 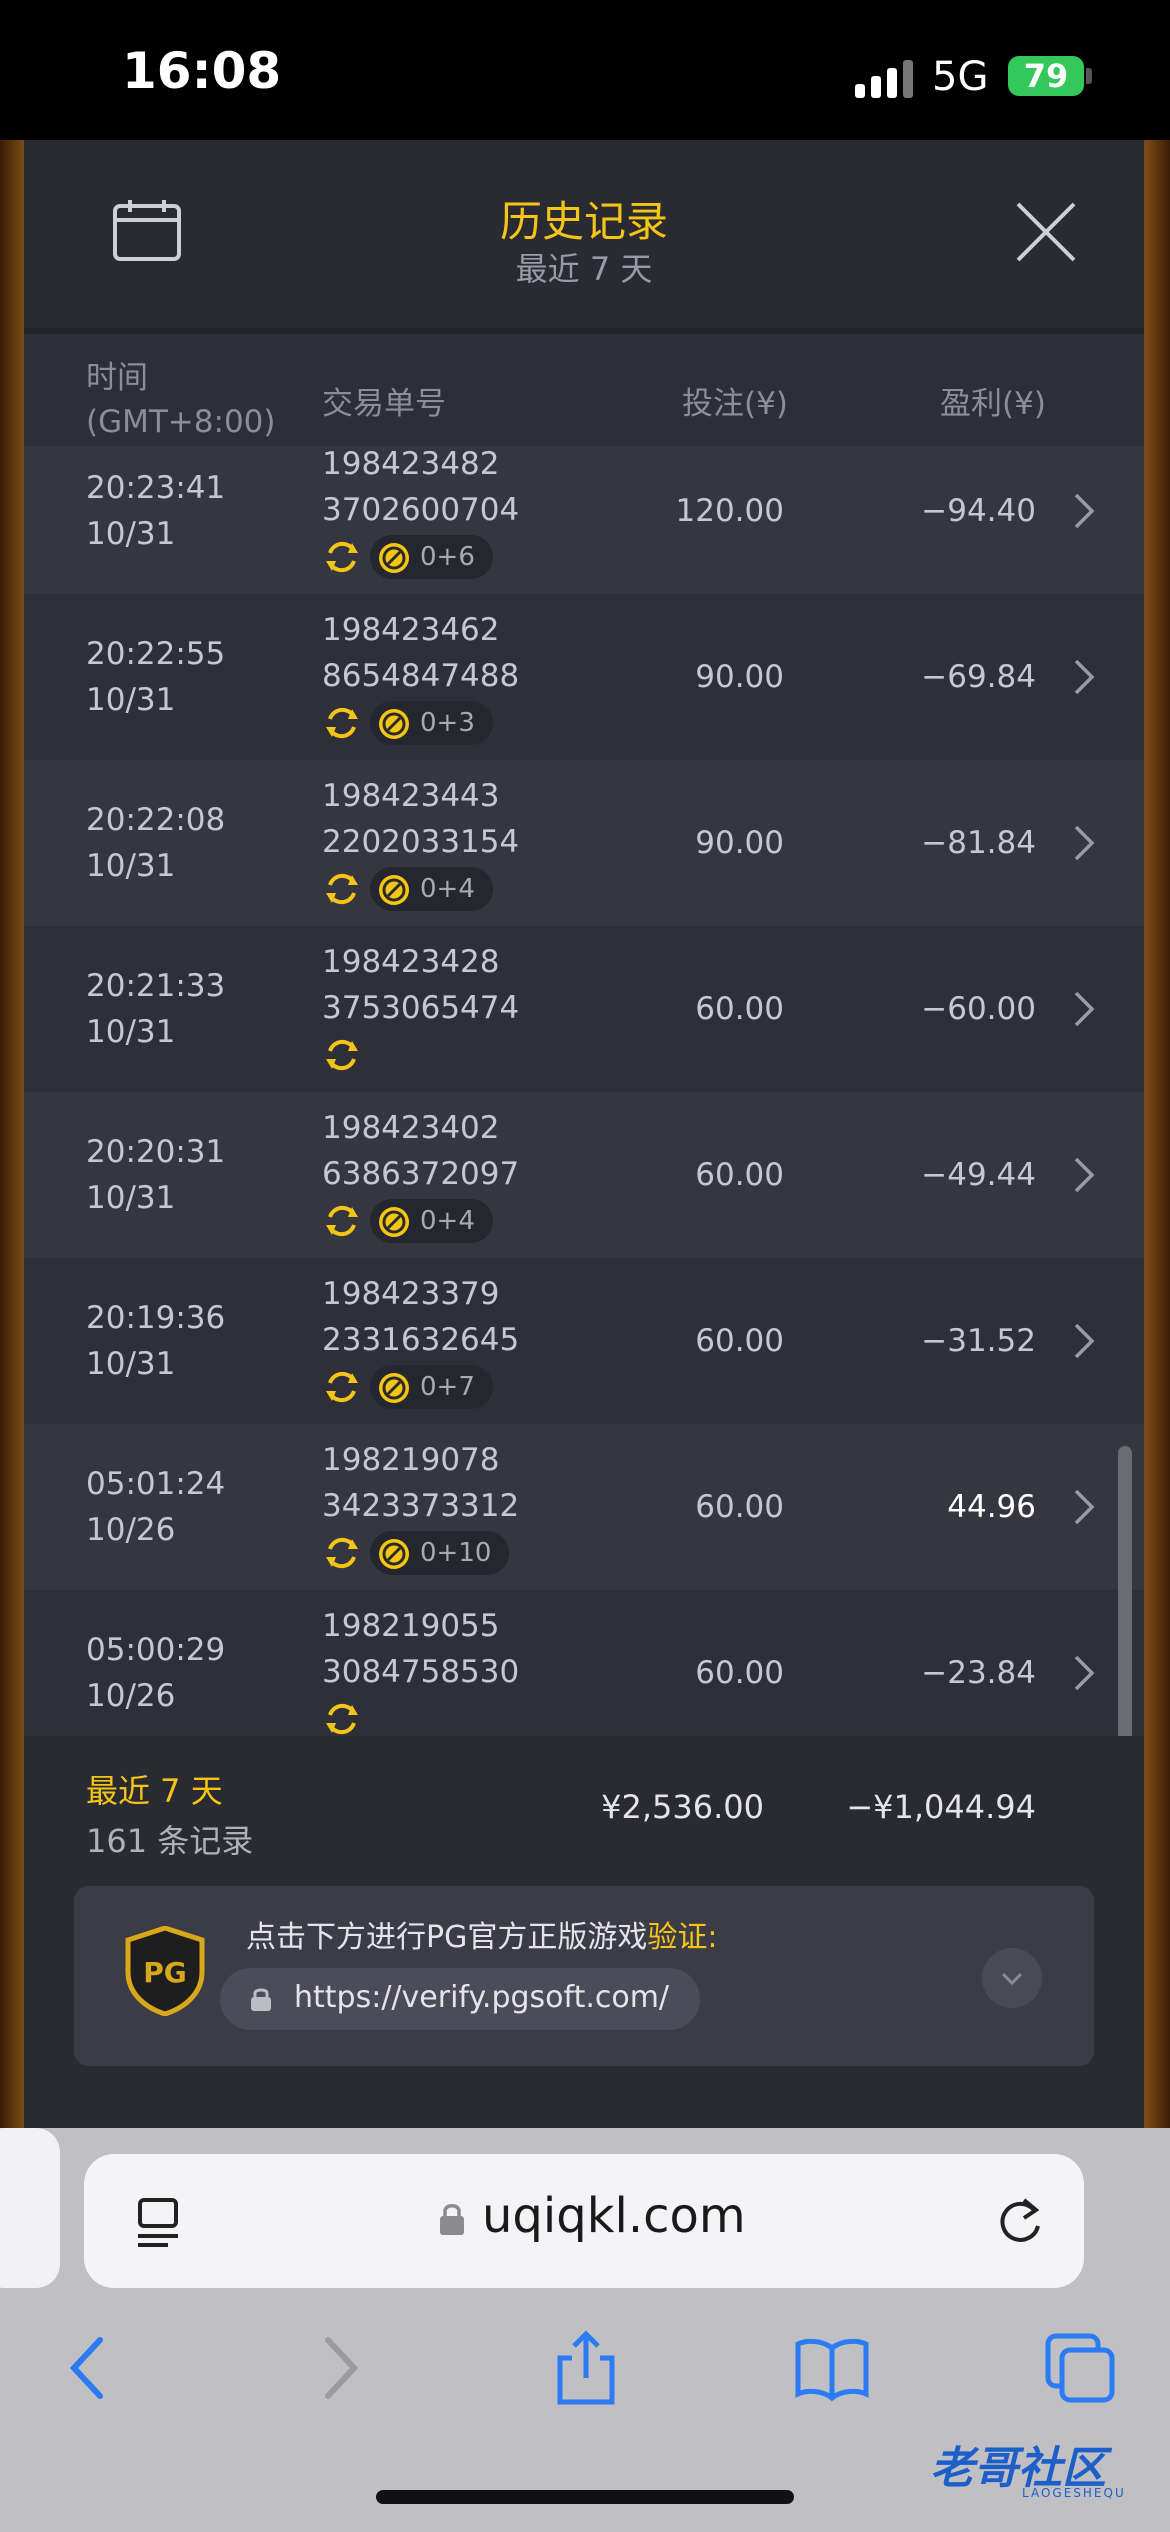 What do you see at coordinates (131, 1696) in the screenshot?
I see `row-date-value: 10/26` at bounding box center [131, 1696].